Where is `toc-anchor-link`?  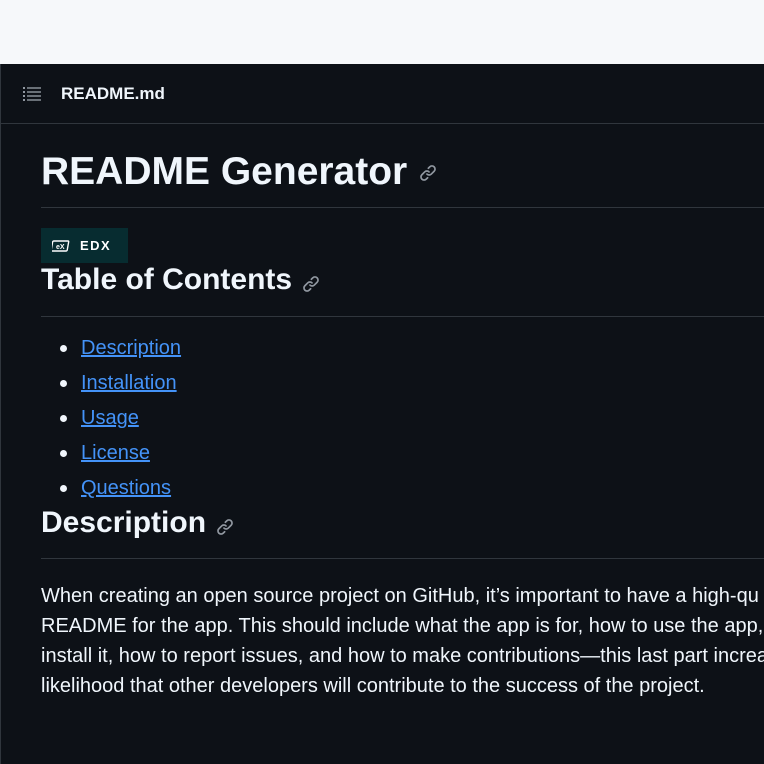
toc-anchor-link is located at coordinates (311, 284).